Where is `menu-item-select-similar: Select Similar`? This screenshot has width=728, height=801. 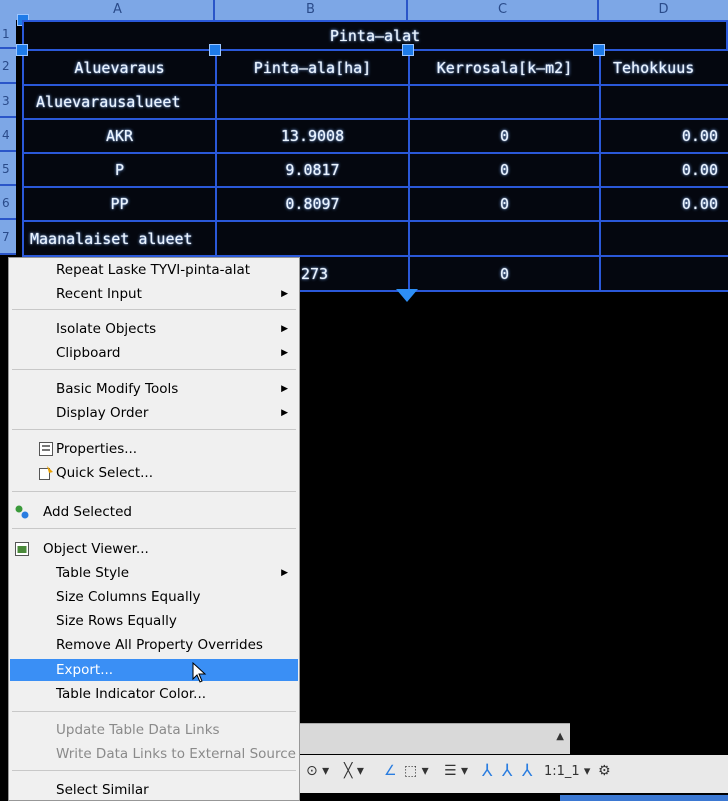
menu-item-select-similar: Select Similar is located at coordinates (154, 790).